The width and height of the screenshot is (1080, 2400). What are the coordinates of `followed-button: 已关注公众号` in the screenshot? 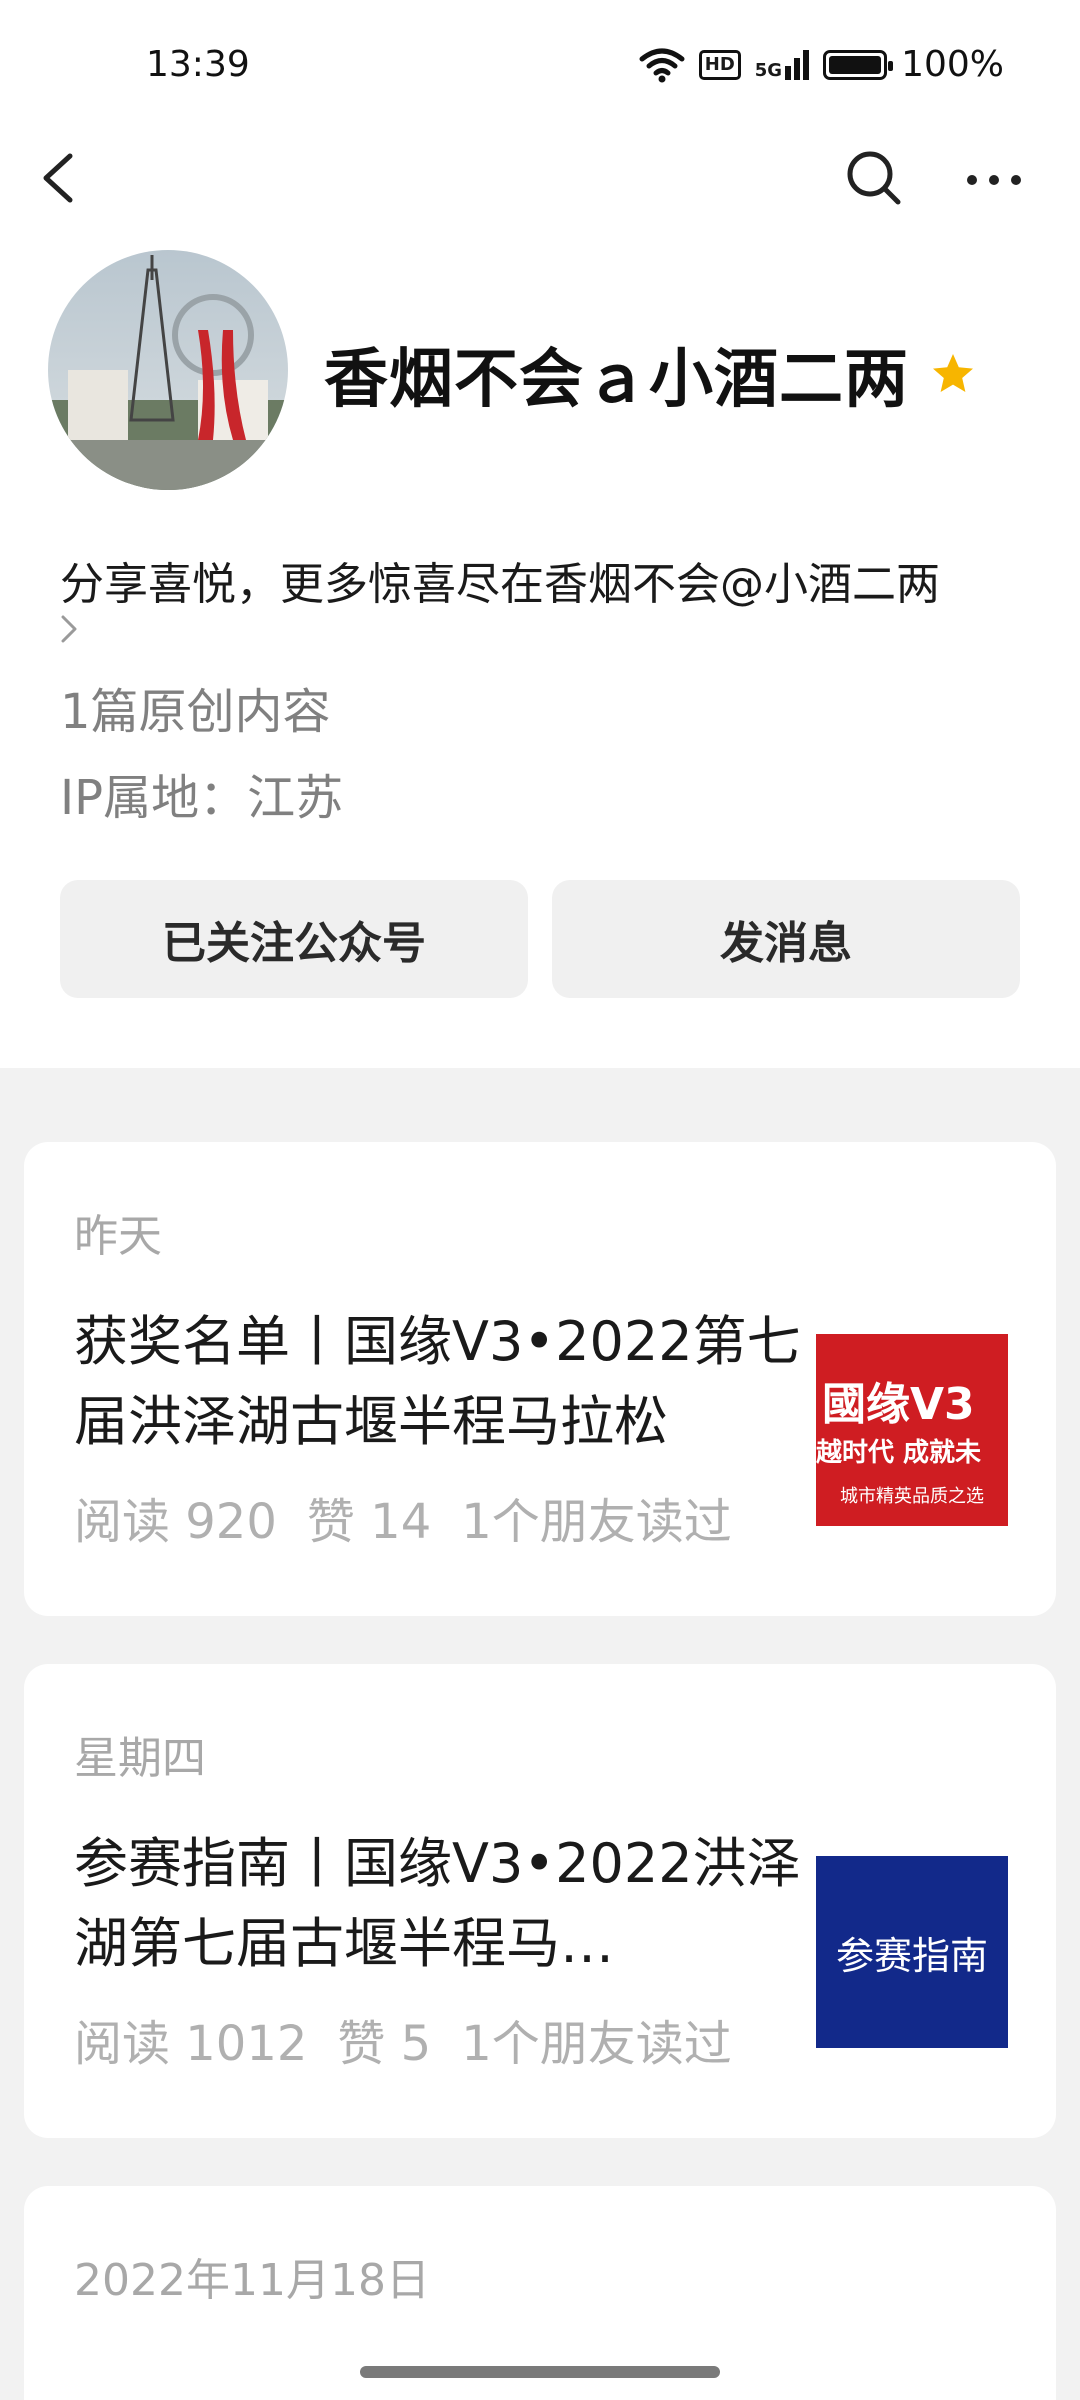 It's located at (294, 939).